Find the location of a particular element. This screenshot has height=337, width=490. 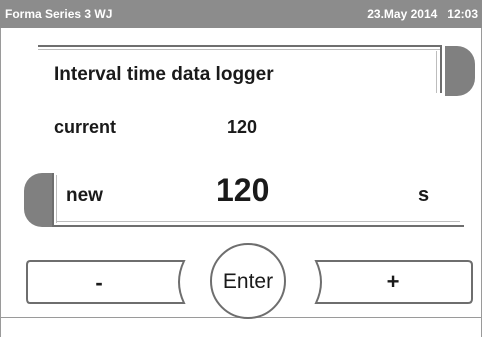

new-value: 120 is located at coordinates (242, 190).